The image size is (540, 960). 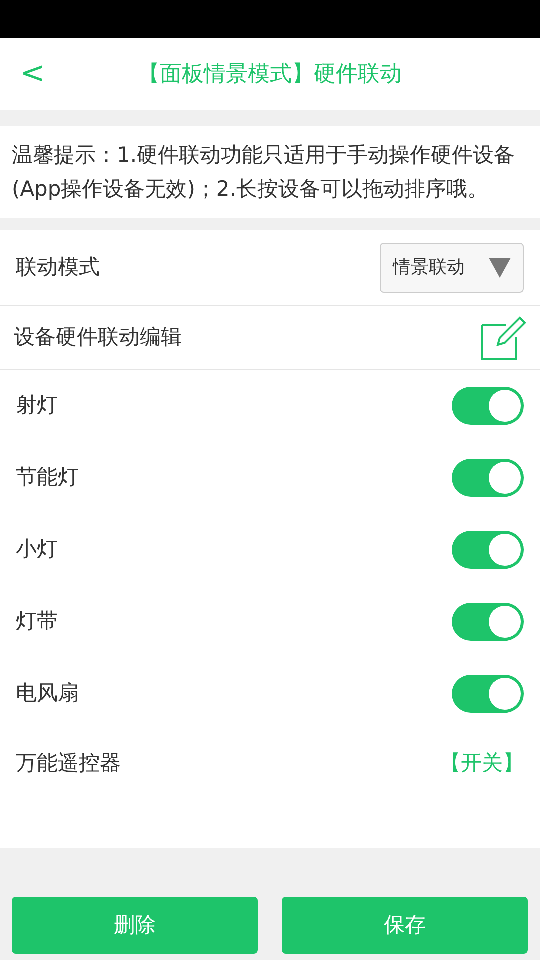 I want to click on dropdown-caret-icon, so click(x=500, y=268).